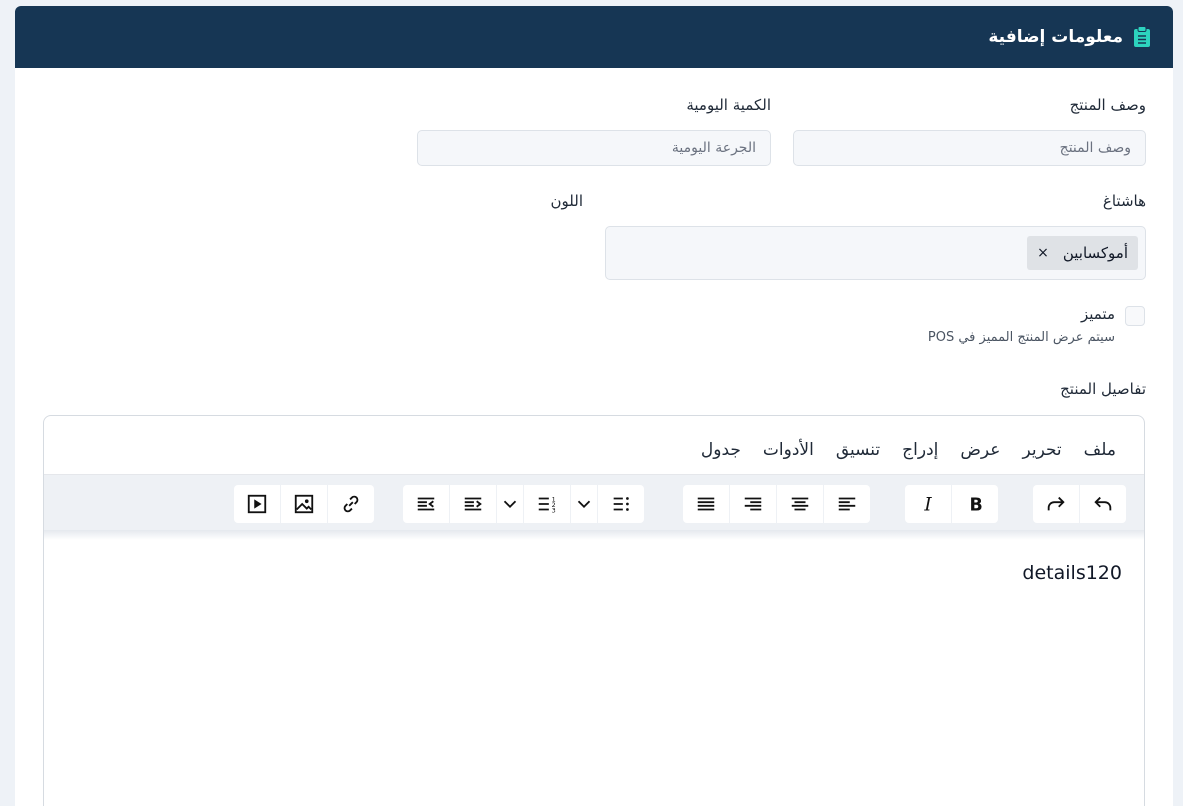 This screenshot has width=1183, height=806. I want to click on daily-quantity-placeholder: الجرعة اليومية, so click(713, 148).